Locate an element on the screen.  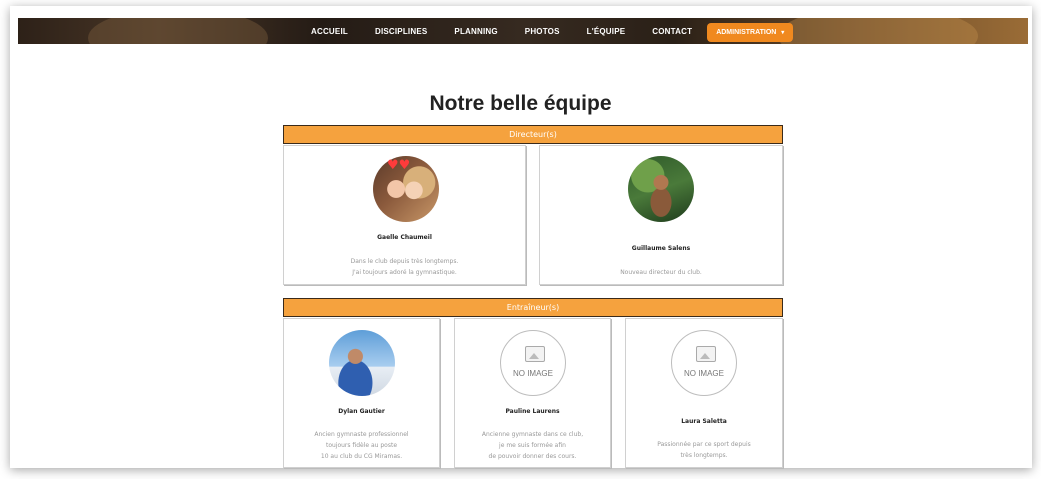
heart-icon: ♥♥ is located at coordinates (399, 165).